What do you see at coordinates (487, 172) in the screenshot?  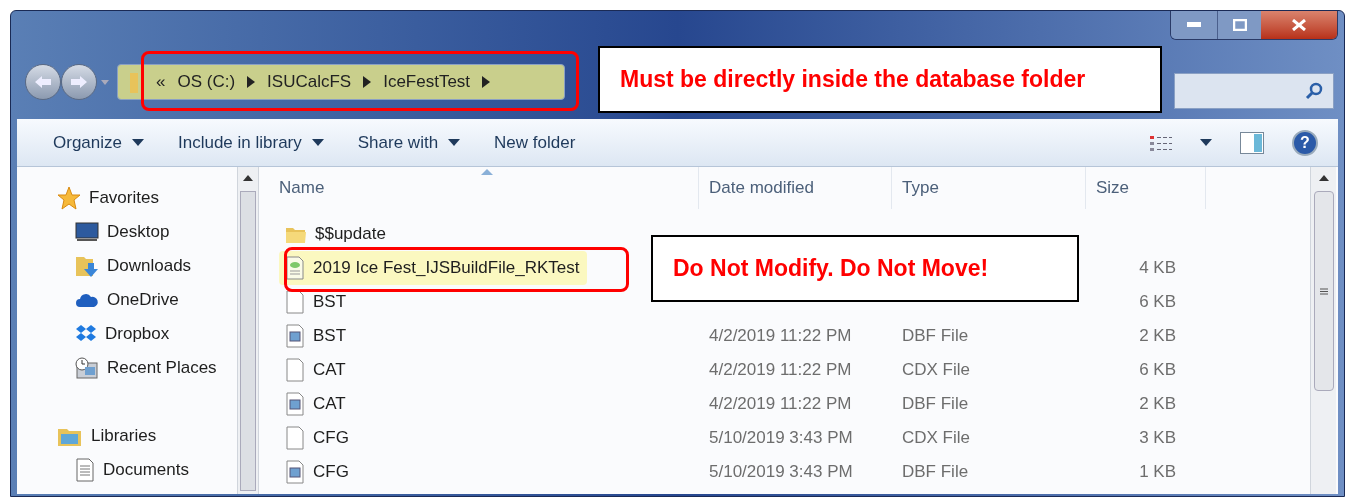 I see `sort-arrow-icon` at bounding box center [487, 172].